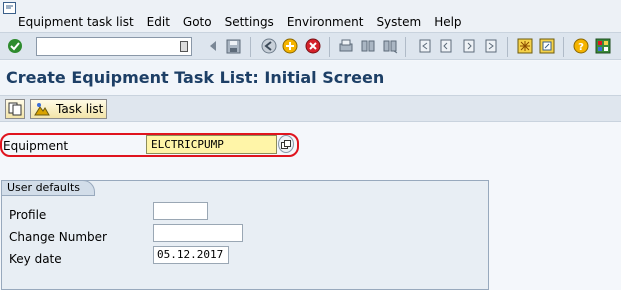  Describe the element at coordinates (213, 46) in the screenshot. I see `back-arrow-icon` at that location.